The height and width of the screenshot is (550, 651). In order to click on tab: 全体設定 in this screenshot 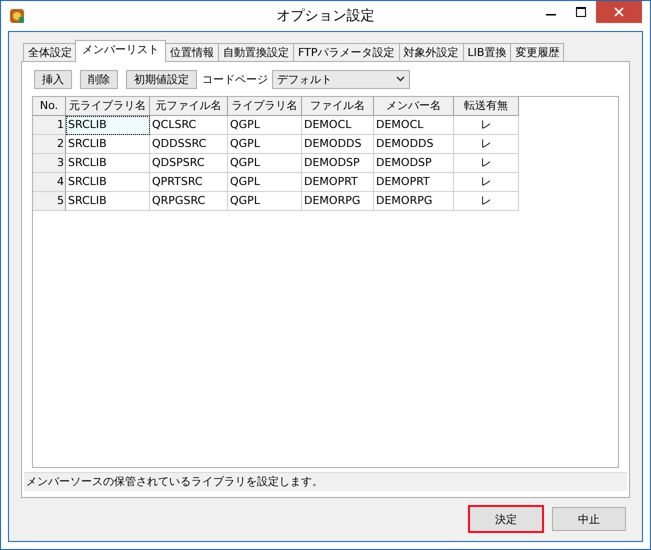, I will do `click(50, 52)`.